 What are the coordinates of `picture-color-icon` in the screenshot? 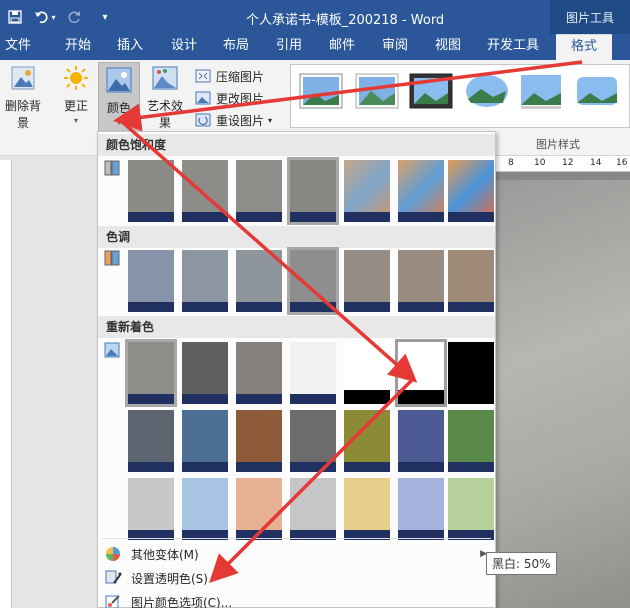 It's located at (119, 80).